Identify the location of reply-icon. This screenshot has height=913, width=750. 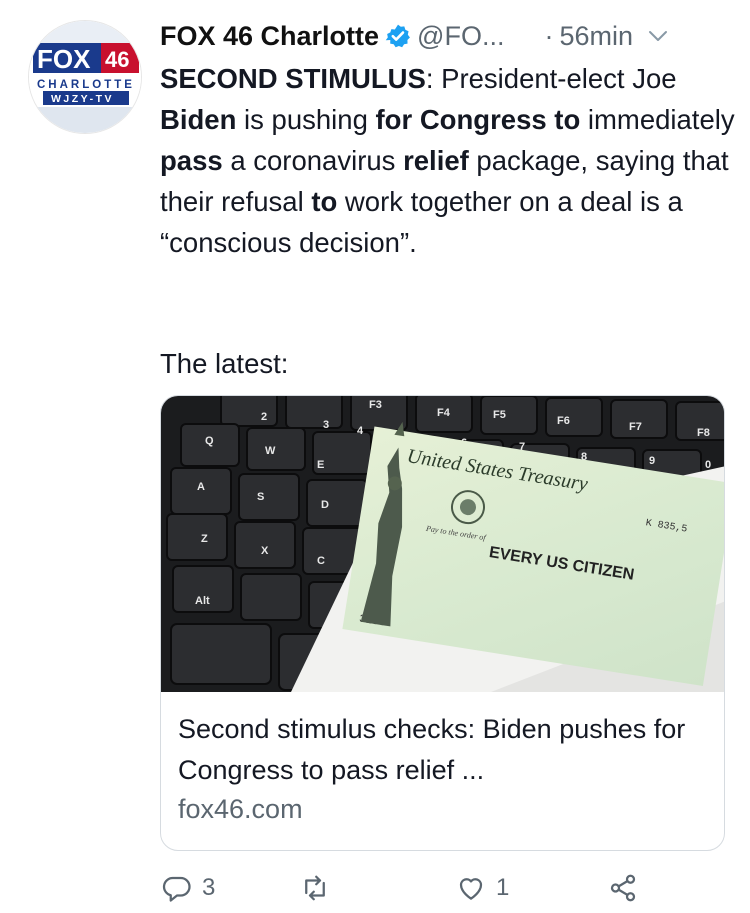
(176, 889).